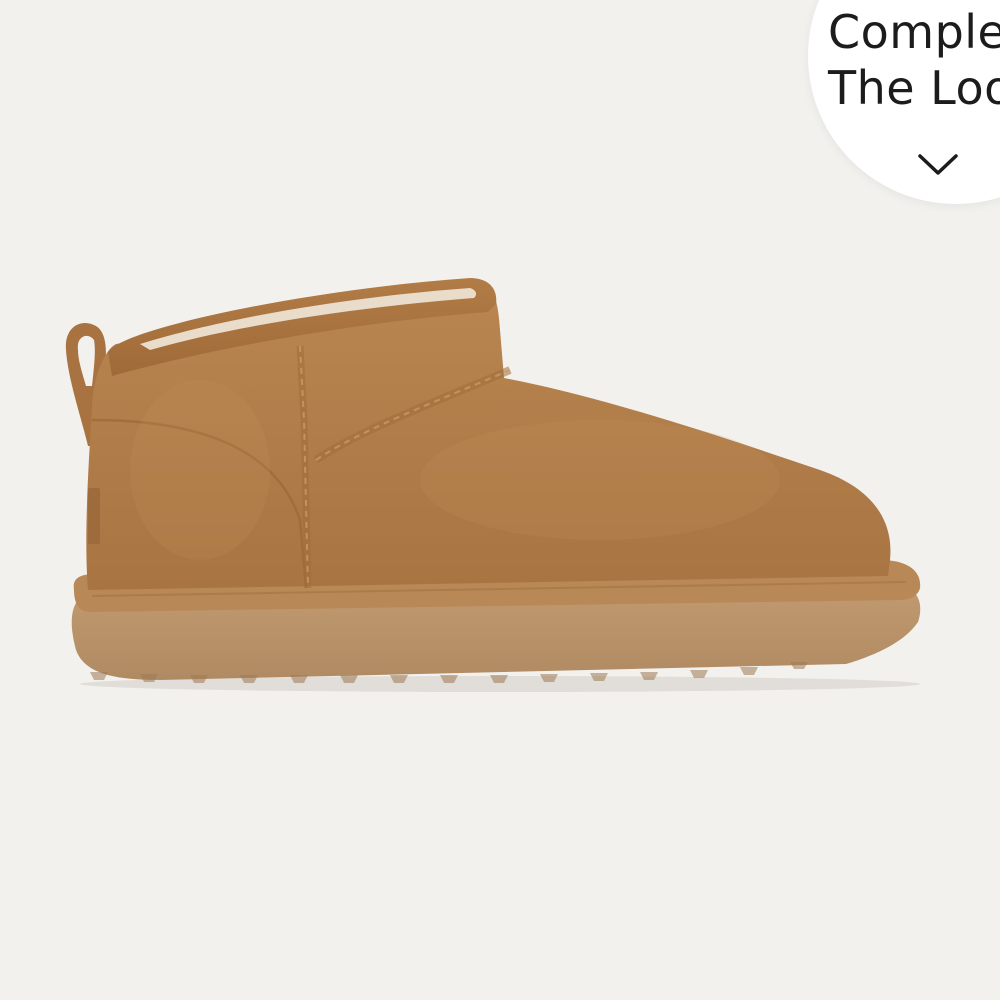  I want to click on complete-the-look-label: Complete The Look, so click(914, 60).